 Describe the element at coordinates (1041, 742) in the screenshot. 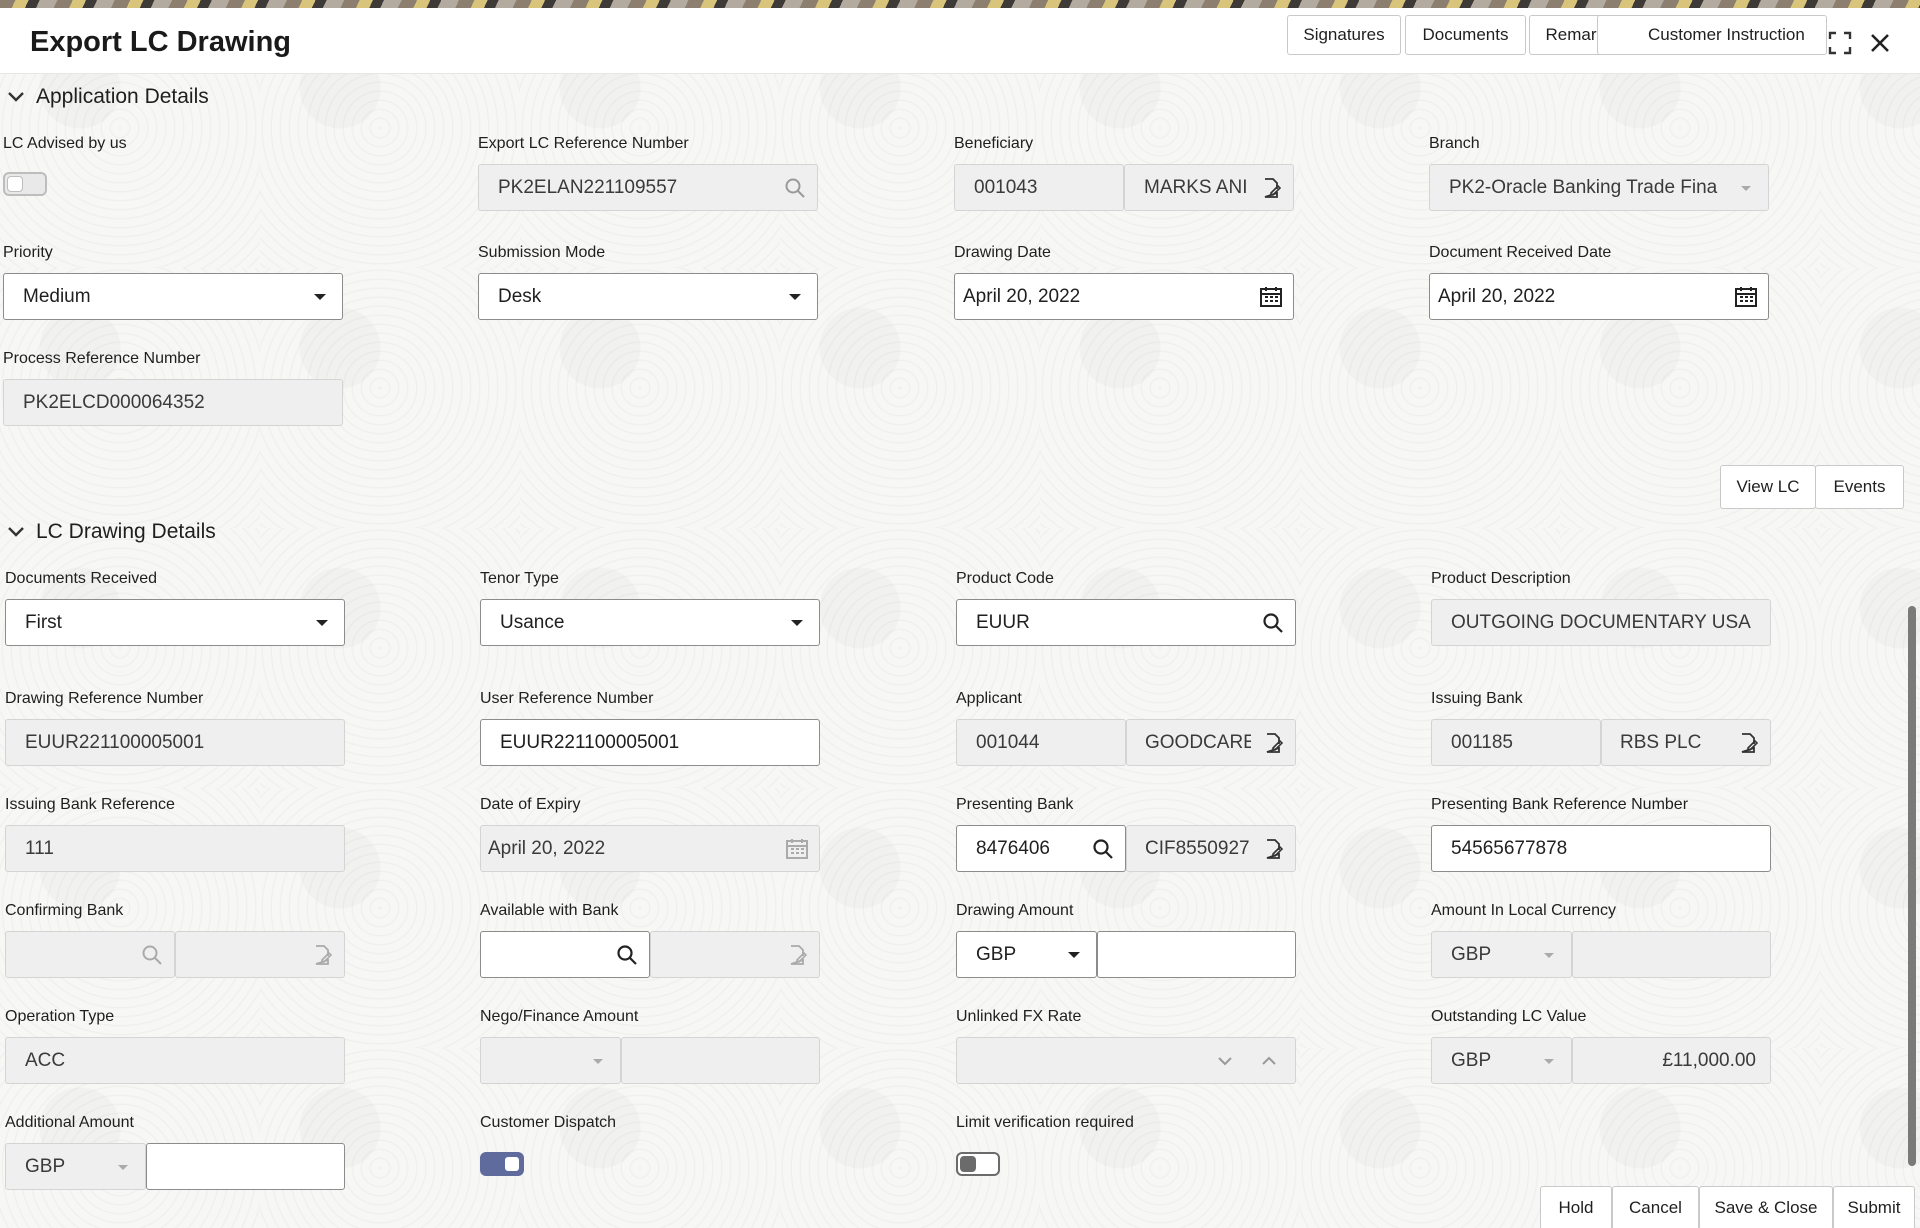

I see `applicant-id-field: 001044` at that location.